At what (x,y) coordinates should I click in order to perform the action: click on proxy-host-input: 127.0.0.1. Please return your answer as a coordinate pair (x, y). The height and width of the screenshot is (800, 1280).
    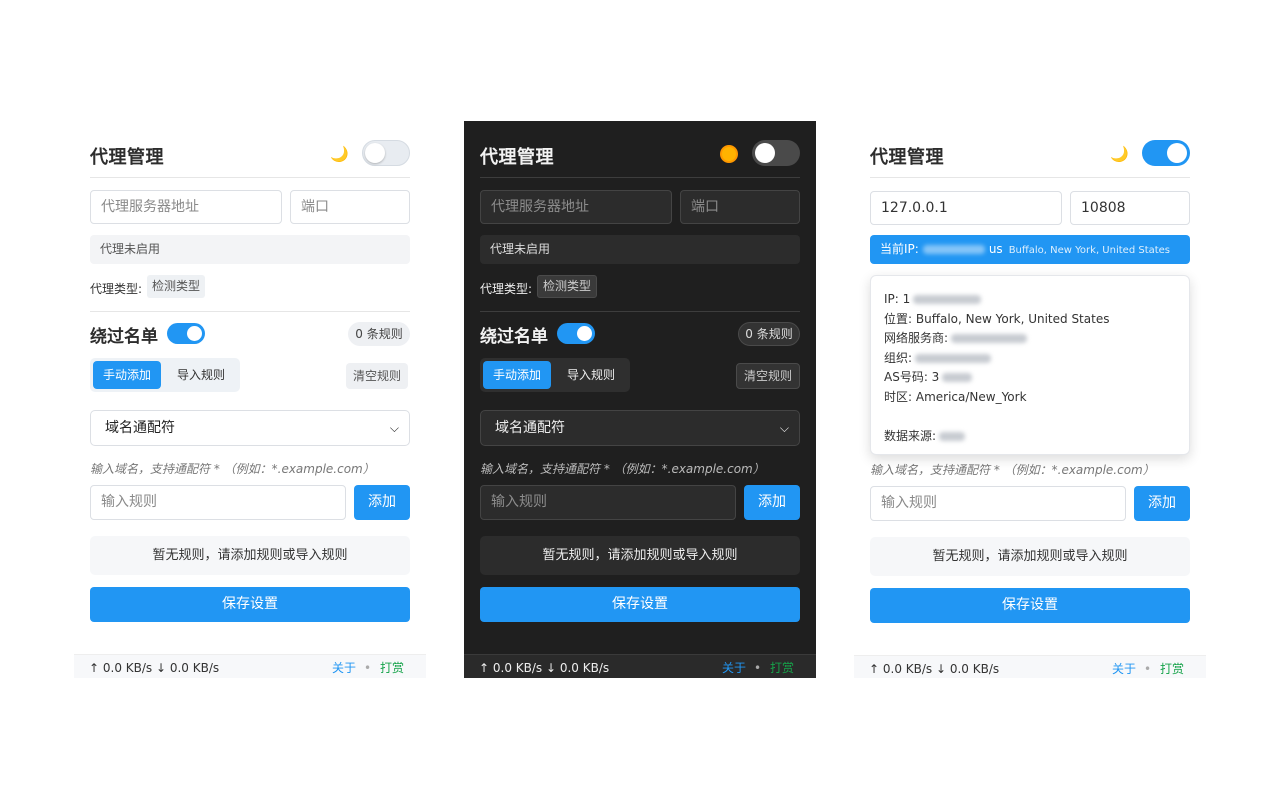
    Looking at the image, I should click on (966, 208).